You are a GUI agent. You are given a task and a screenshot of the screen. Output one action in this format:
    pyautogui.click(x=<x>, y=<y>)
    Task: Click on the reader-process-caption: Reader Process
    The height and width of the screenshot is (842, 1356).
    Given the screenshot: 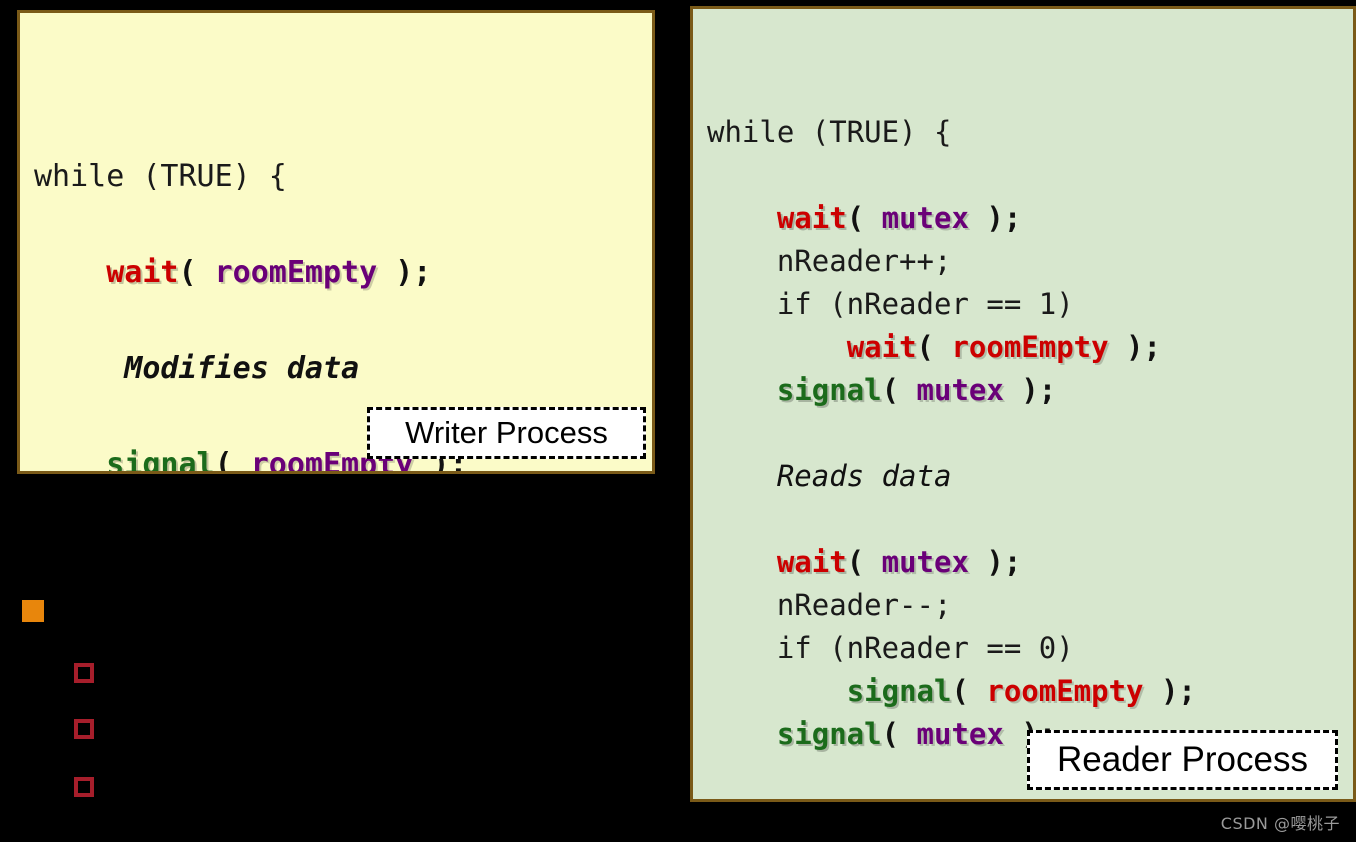 What is the action you would take?
    pyautogui.click(x=1182, y=760)
    